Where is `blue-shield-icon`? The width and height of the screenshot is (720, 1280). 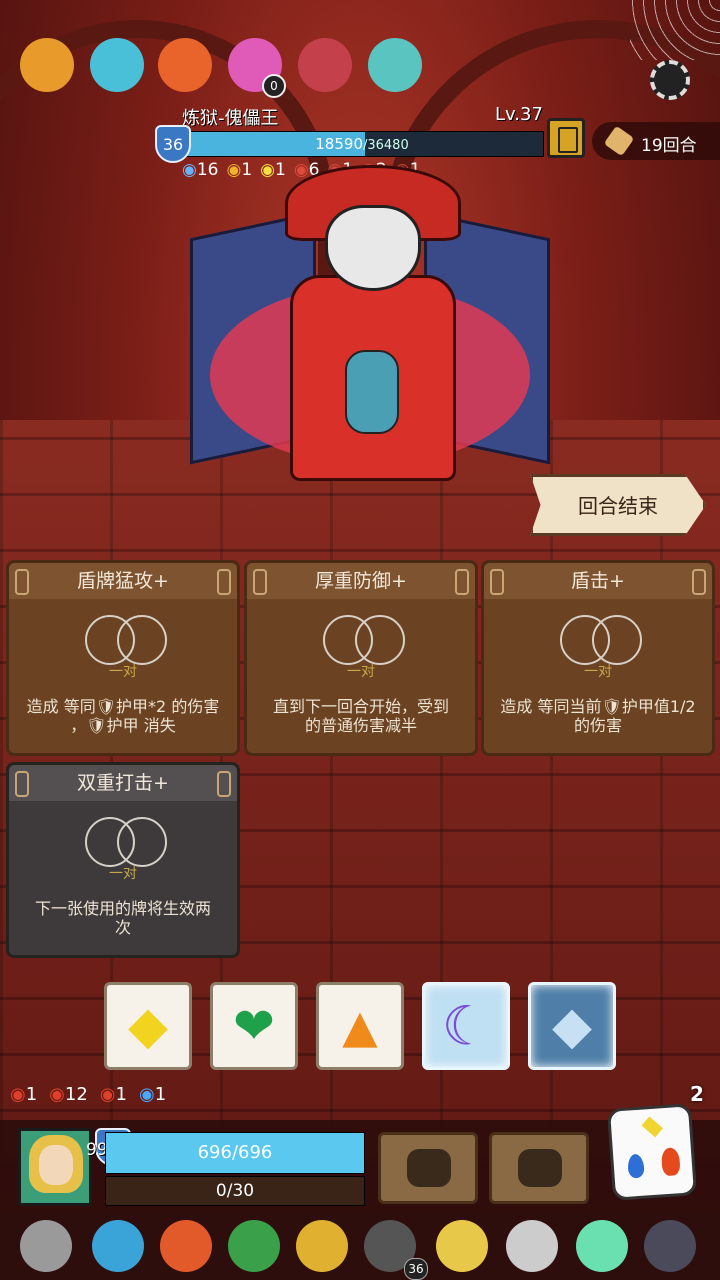 blue-shield-icon is located at coordinates (118, 1246).